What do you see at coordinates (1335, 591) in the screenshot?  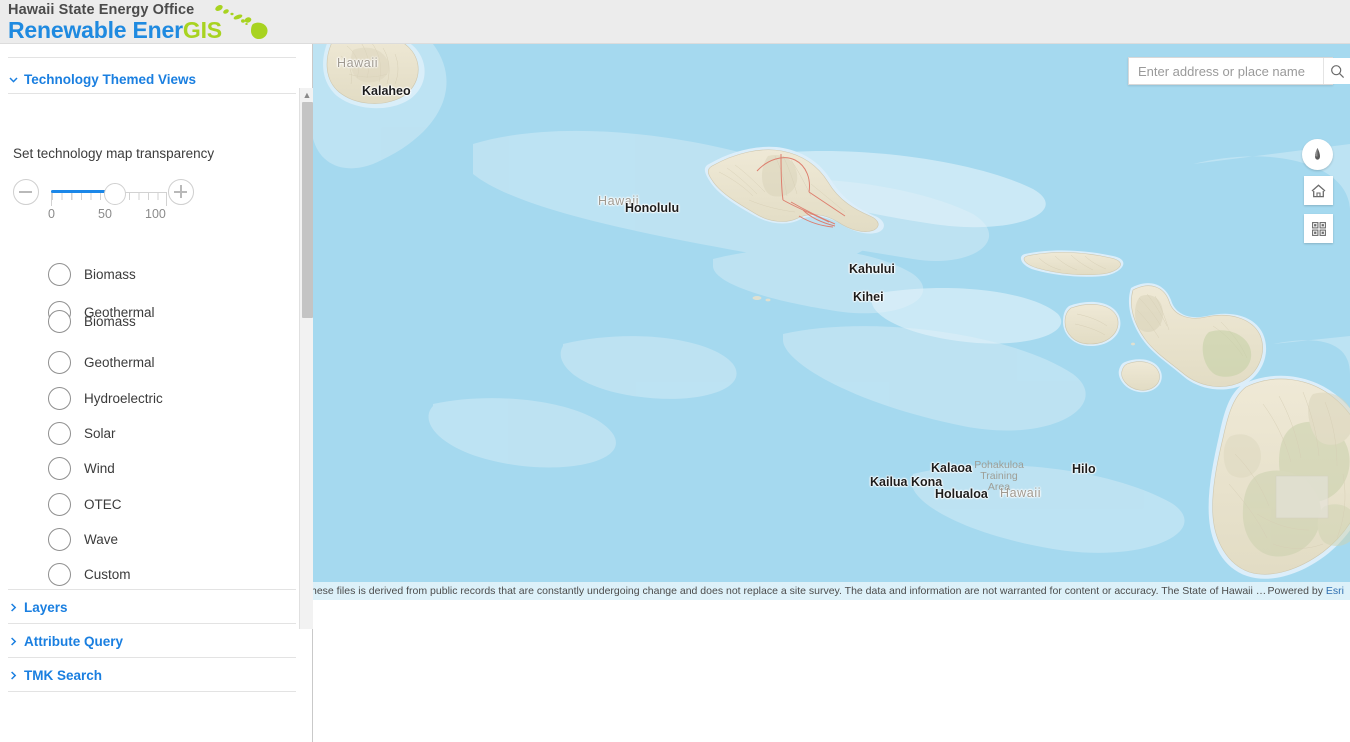 I see `esri-link: Esri` at bounding box center [1335, 591].